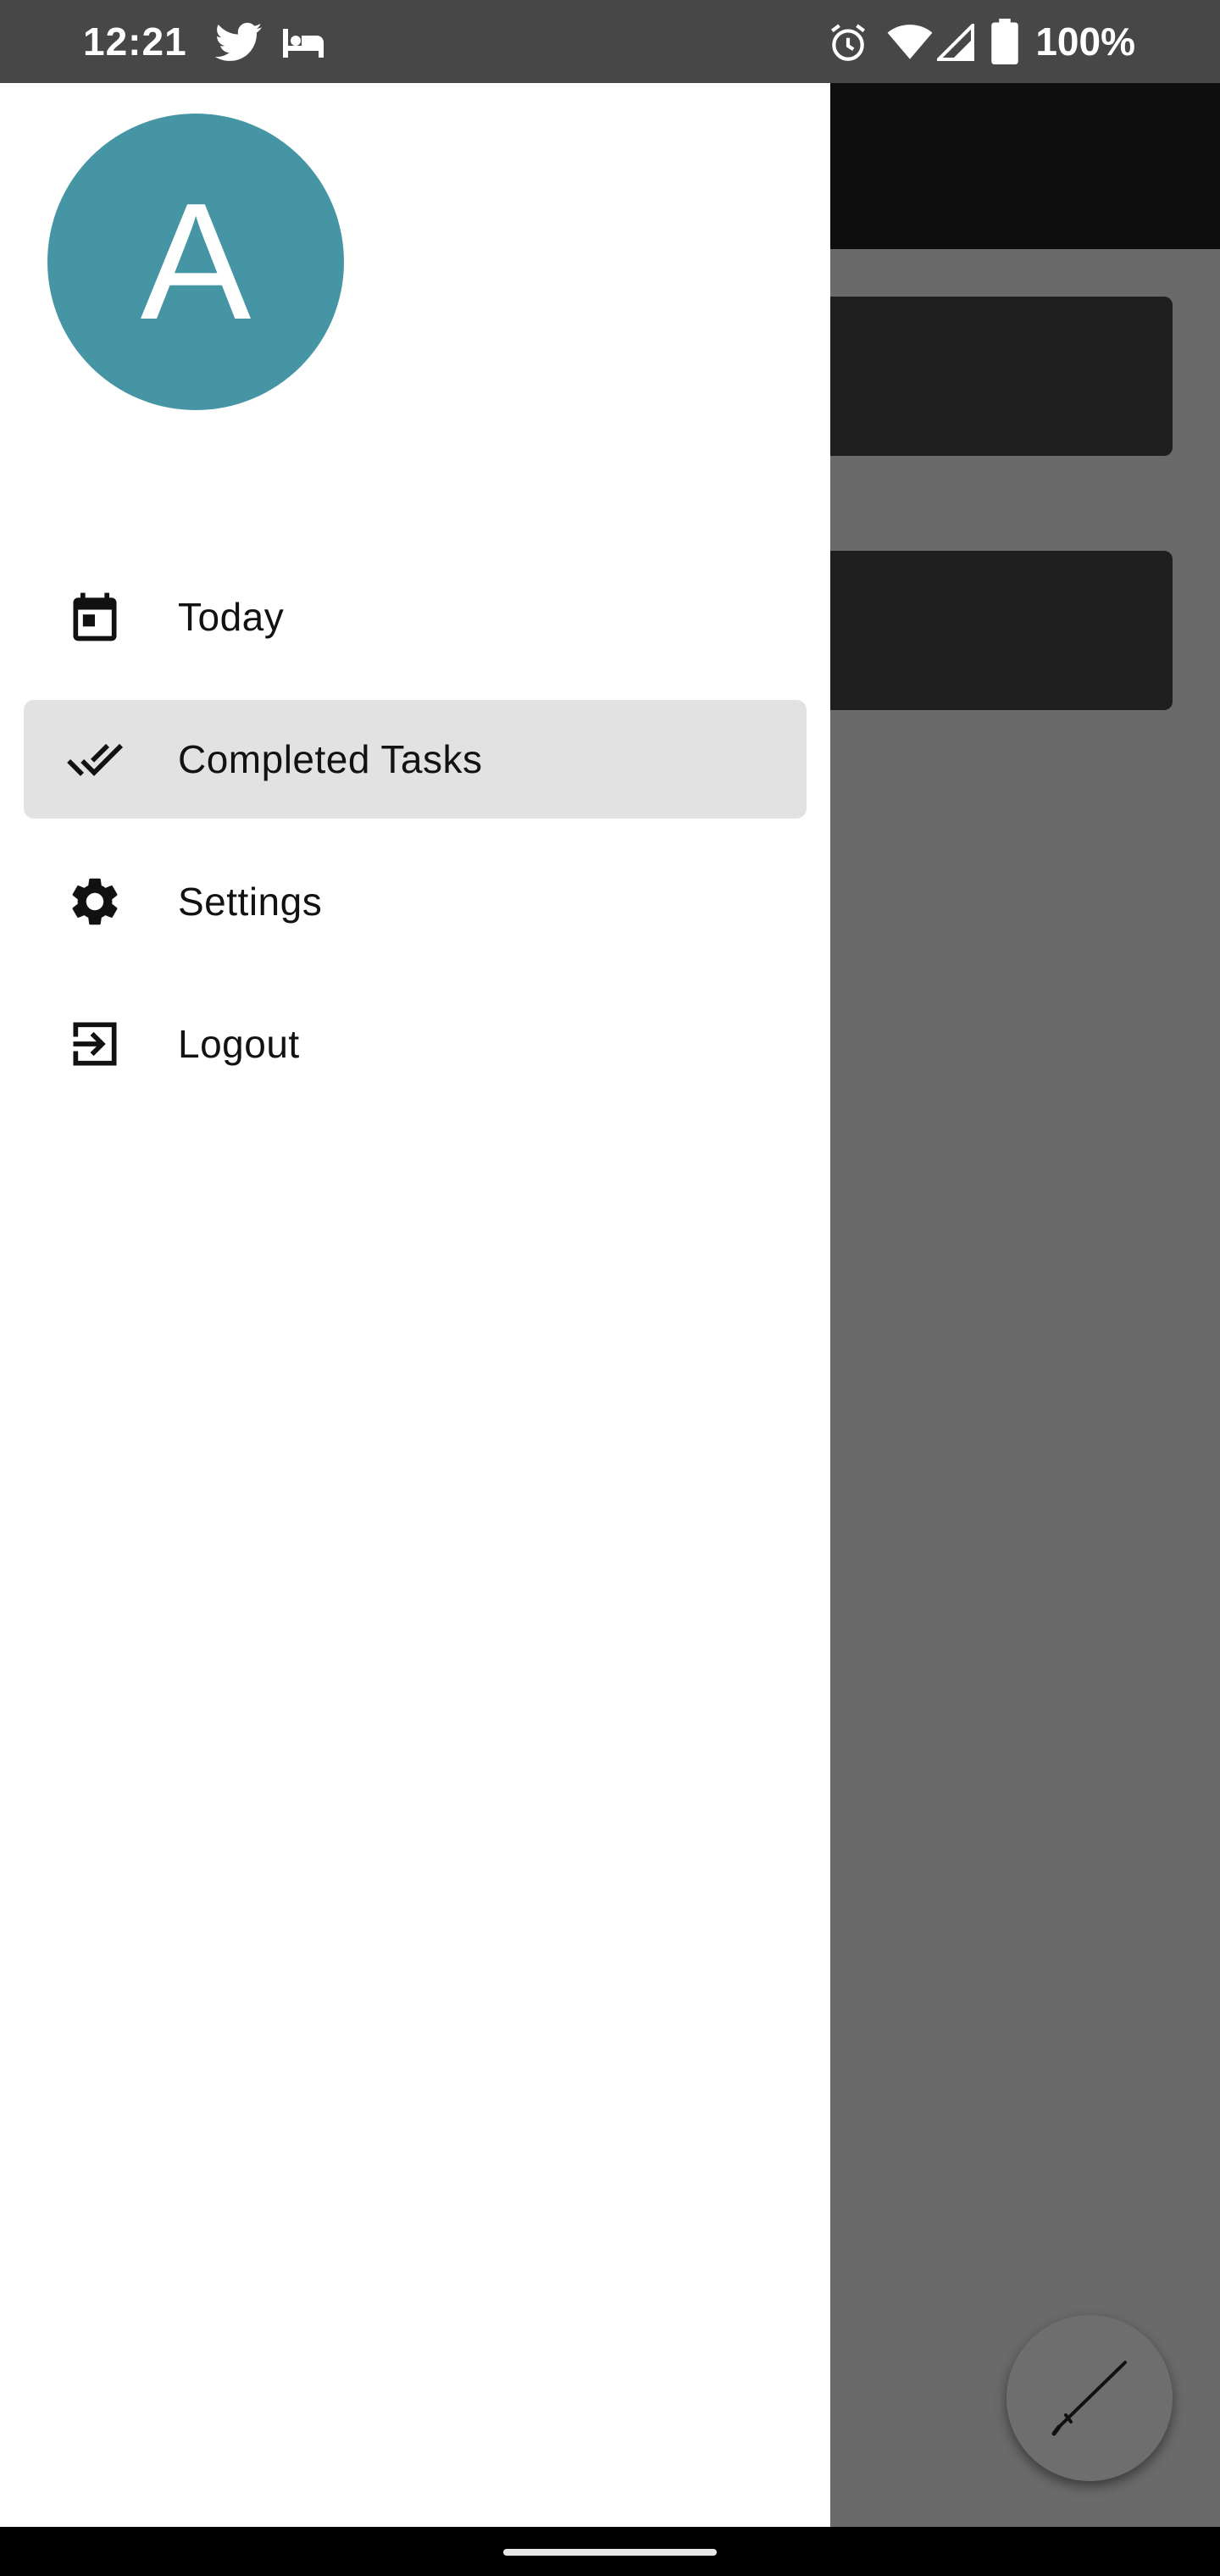 This screenshot has height=2576, width=1220. What do you see at coordinates (848, 42) in the screenshot?
I see `alarm-icon` at bounding box center [848, 42].